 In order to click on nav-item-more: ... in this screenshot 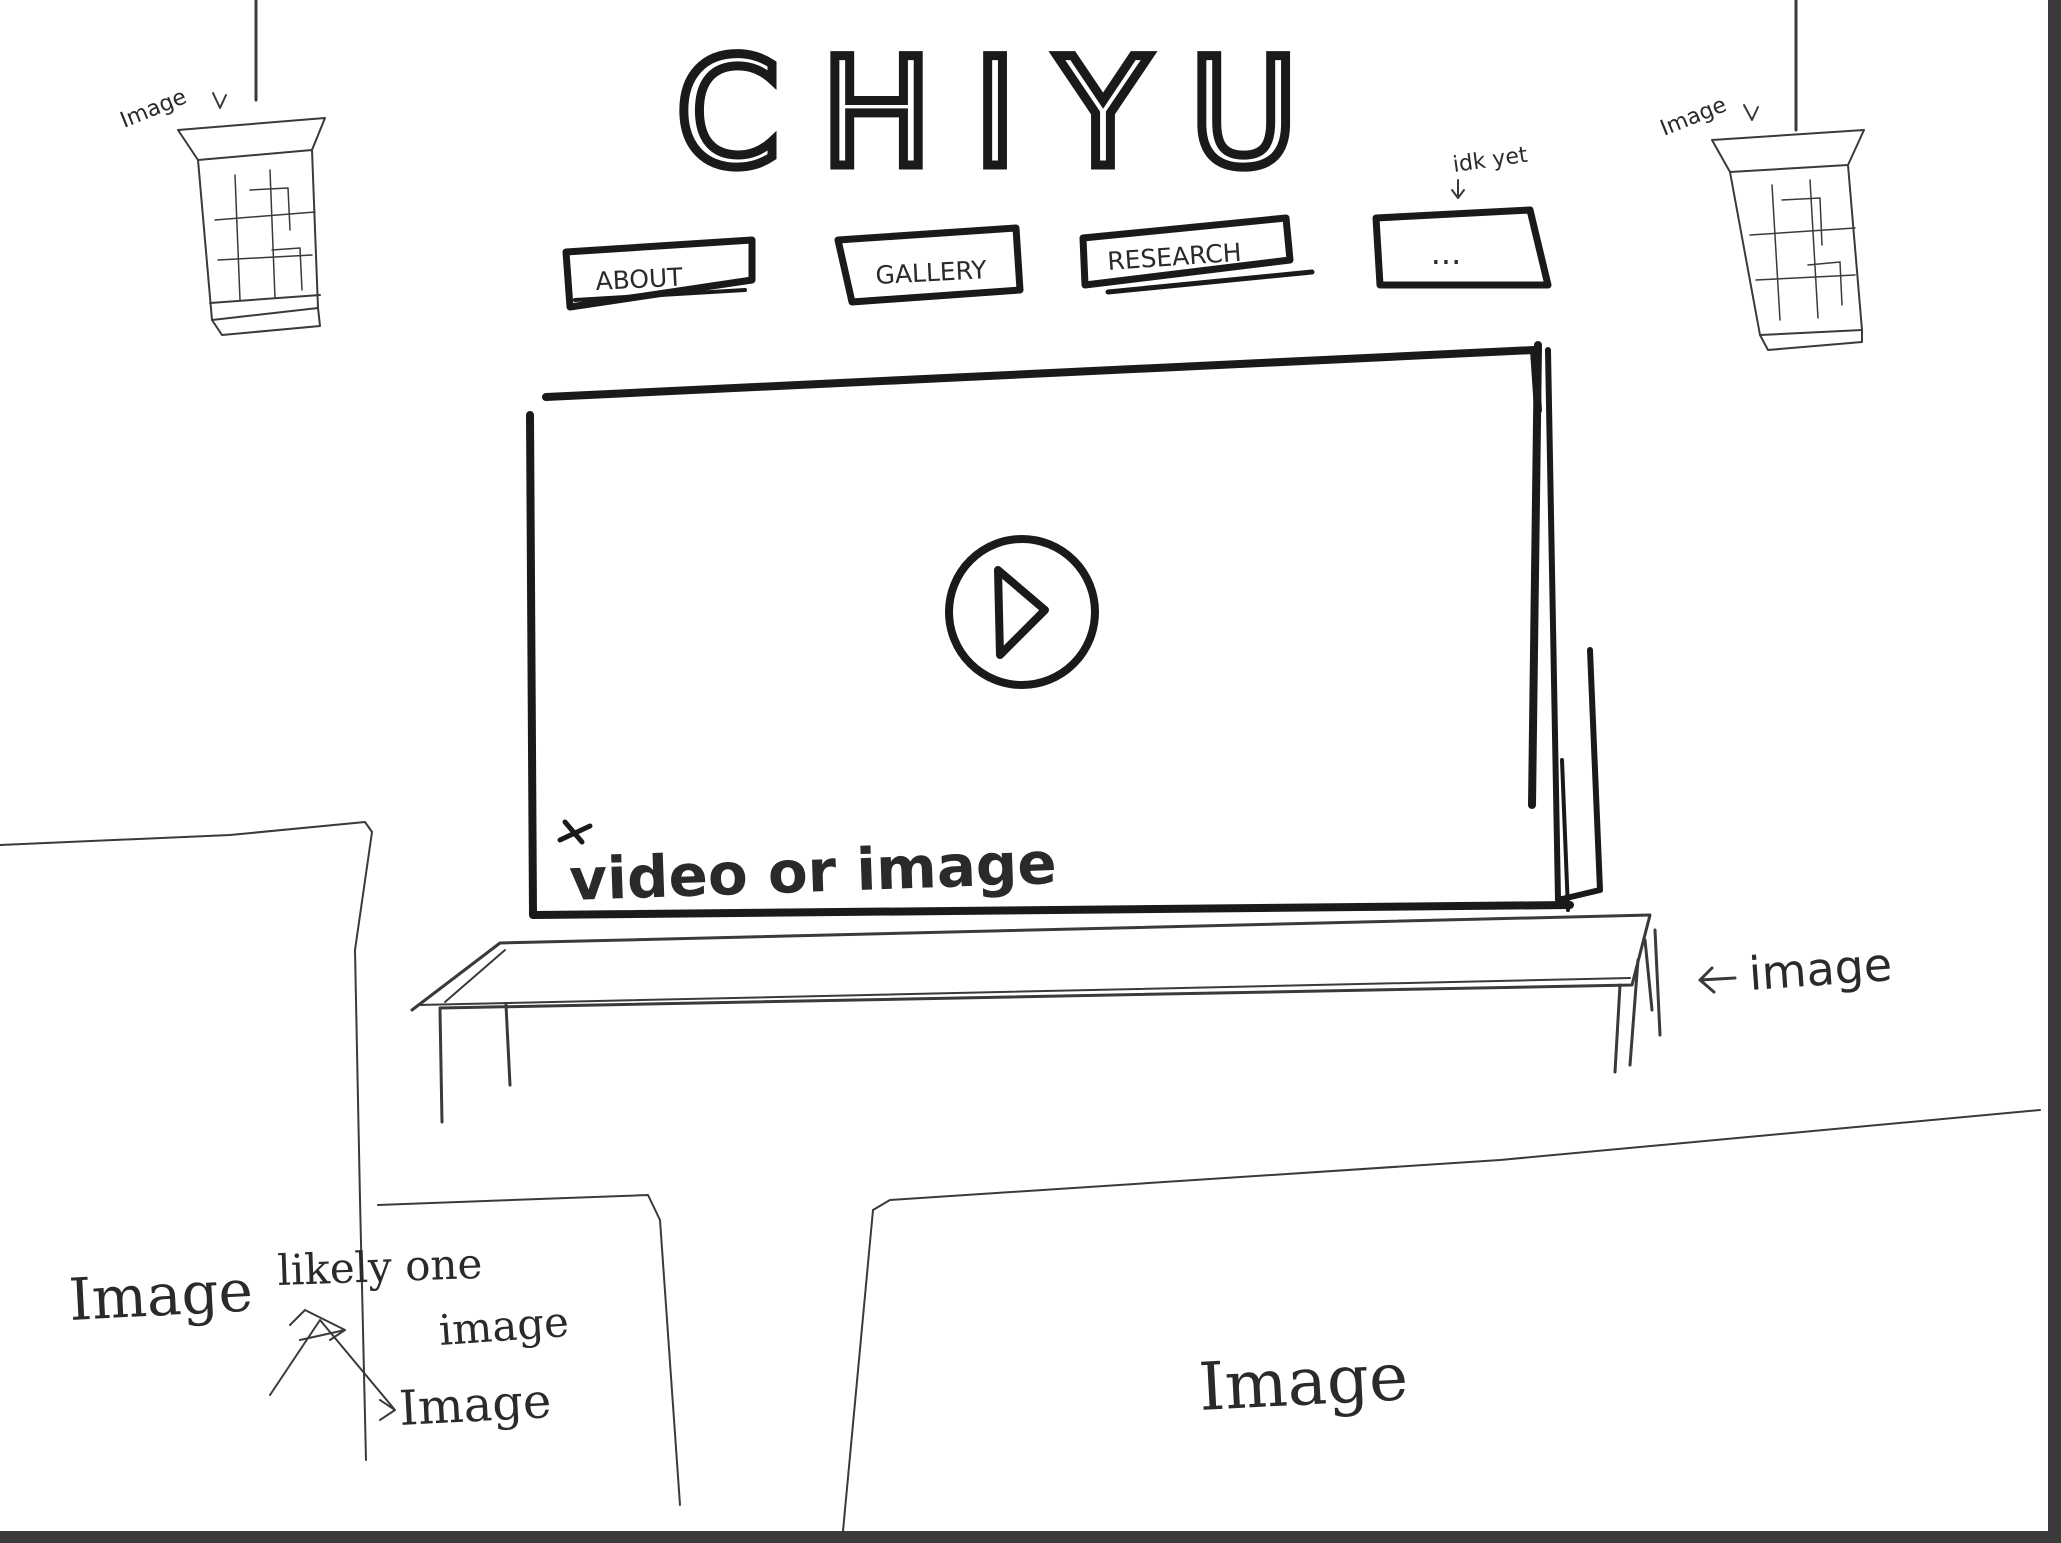, I will do `click(1462, 247)`.